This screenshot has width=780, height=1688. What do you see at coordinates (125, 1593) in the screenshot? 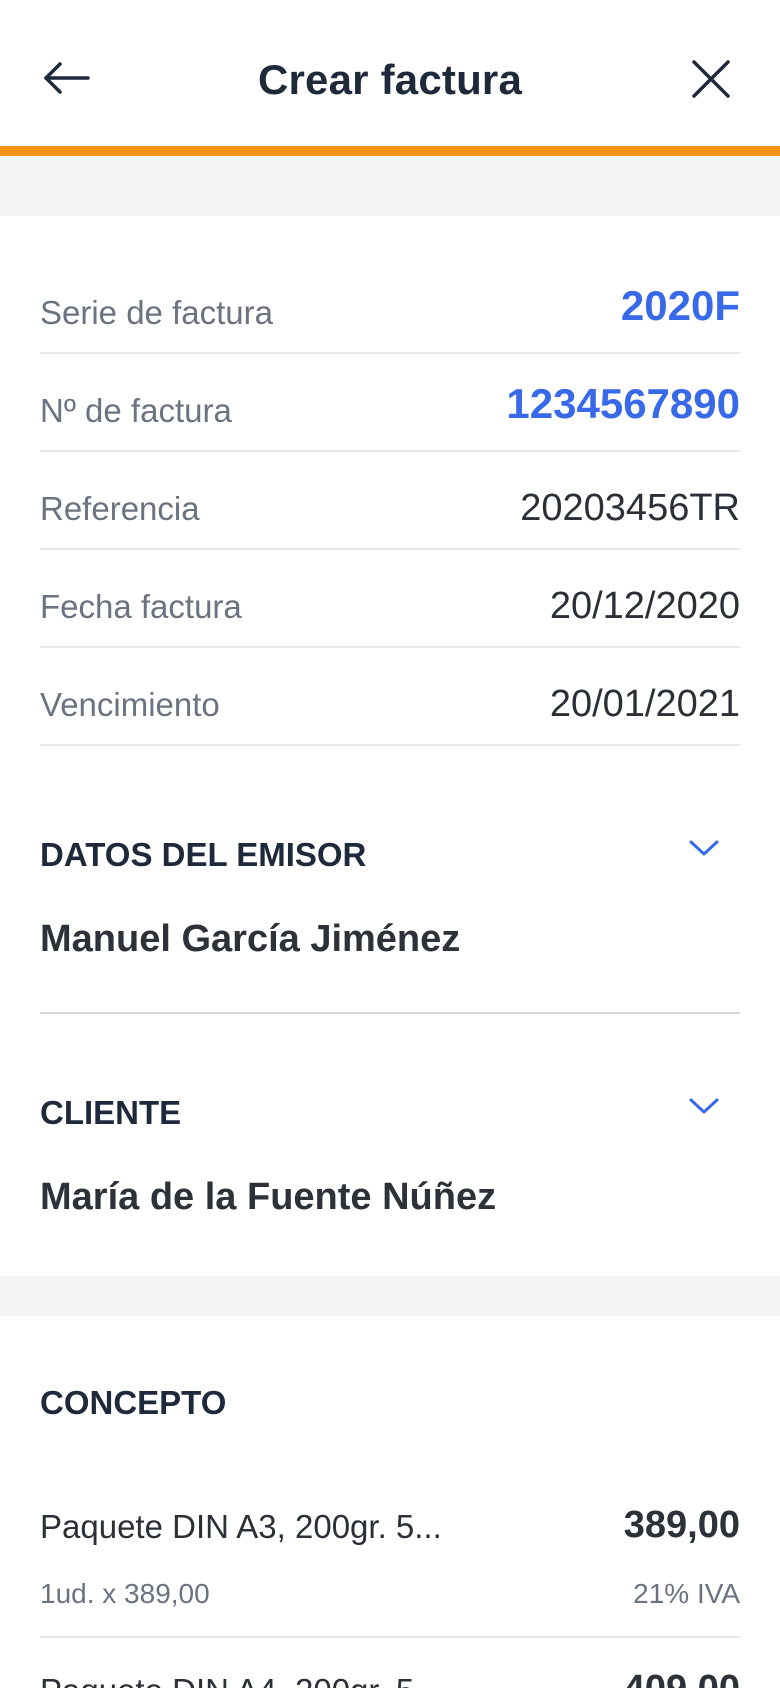
I see `item-quantity-detail: 1ud. x 389,00` at bounding box center [125, 1593].